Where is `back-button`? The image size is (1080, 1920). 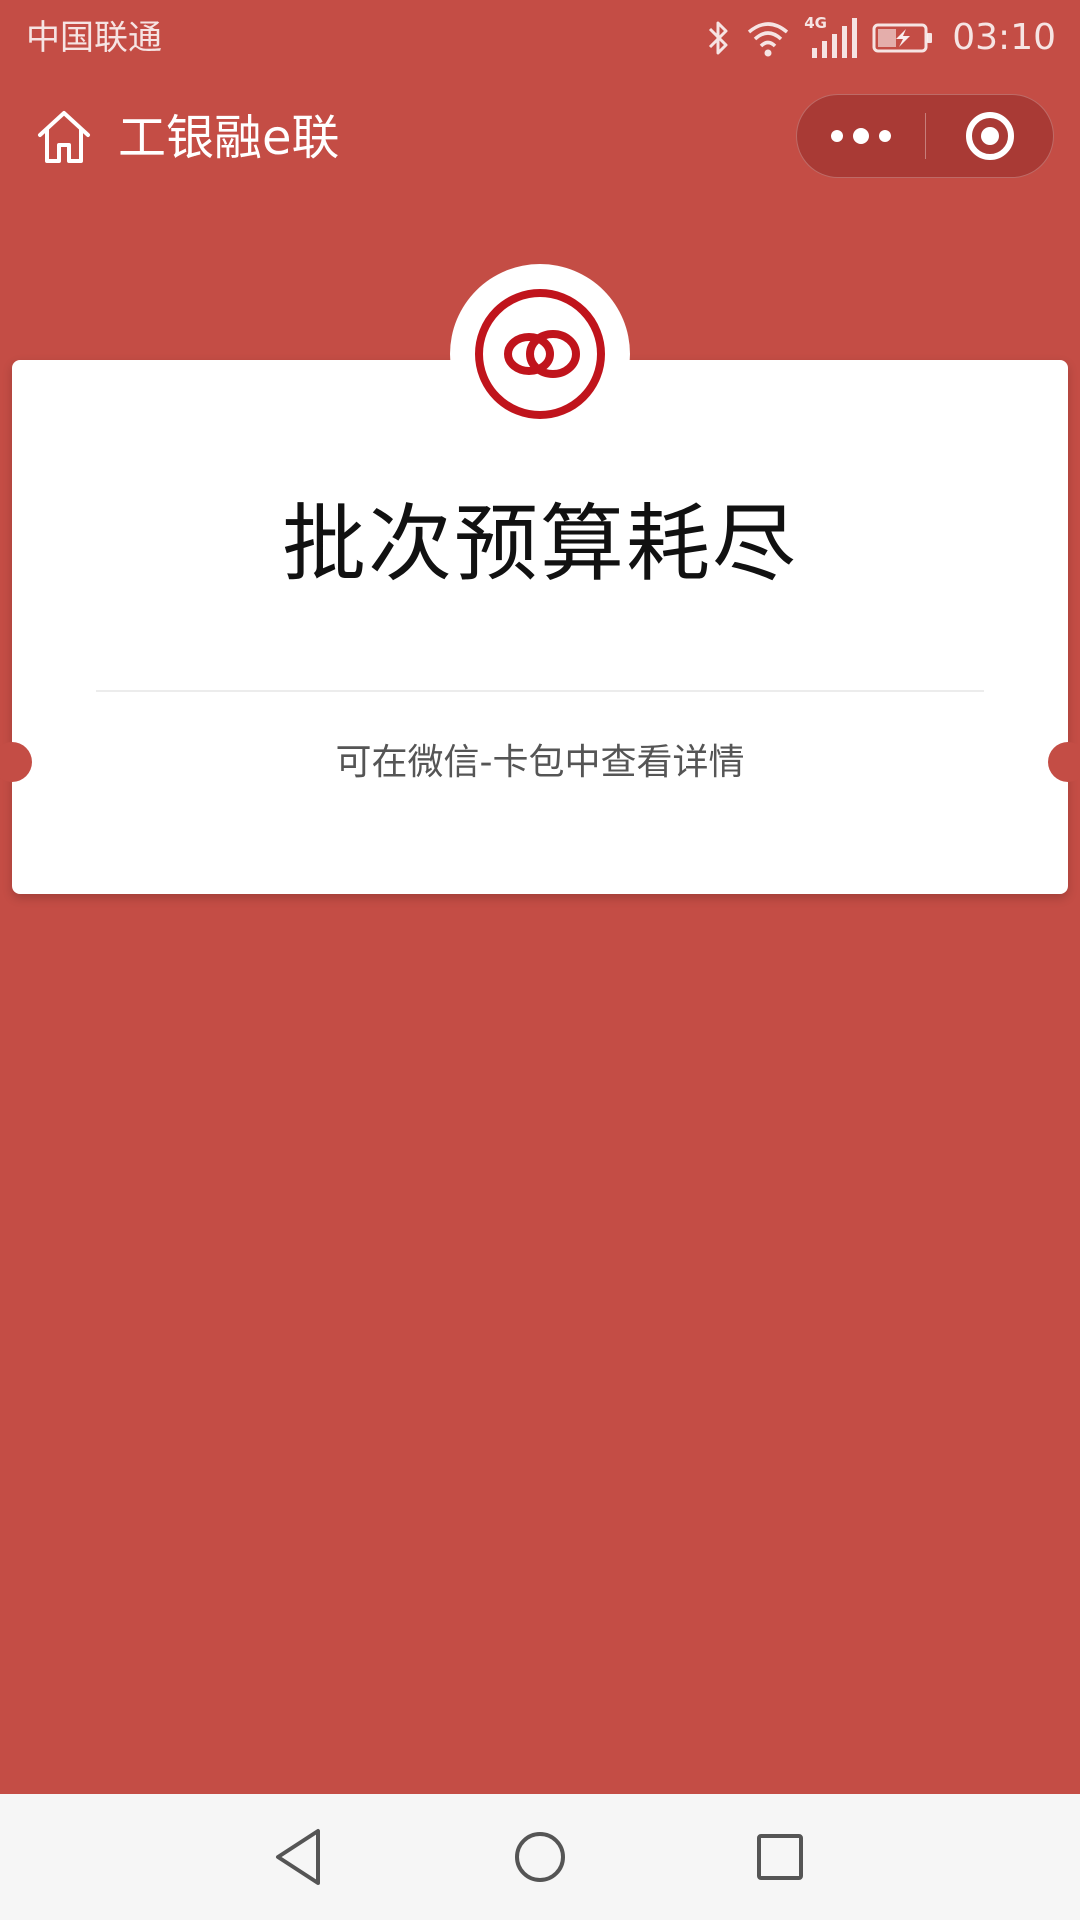
back-button is located at coordinates (300, 1857).